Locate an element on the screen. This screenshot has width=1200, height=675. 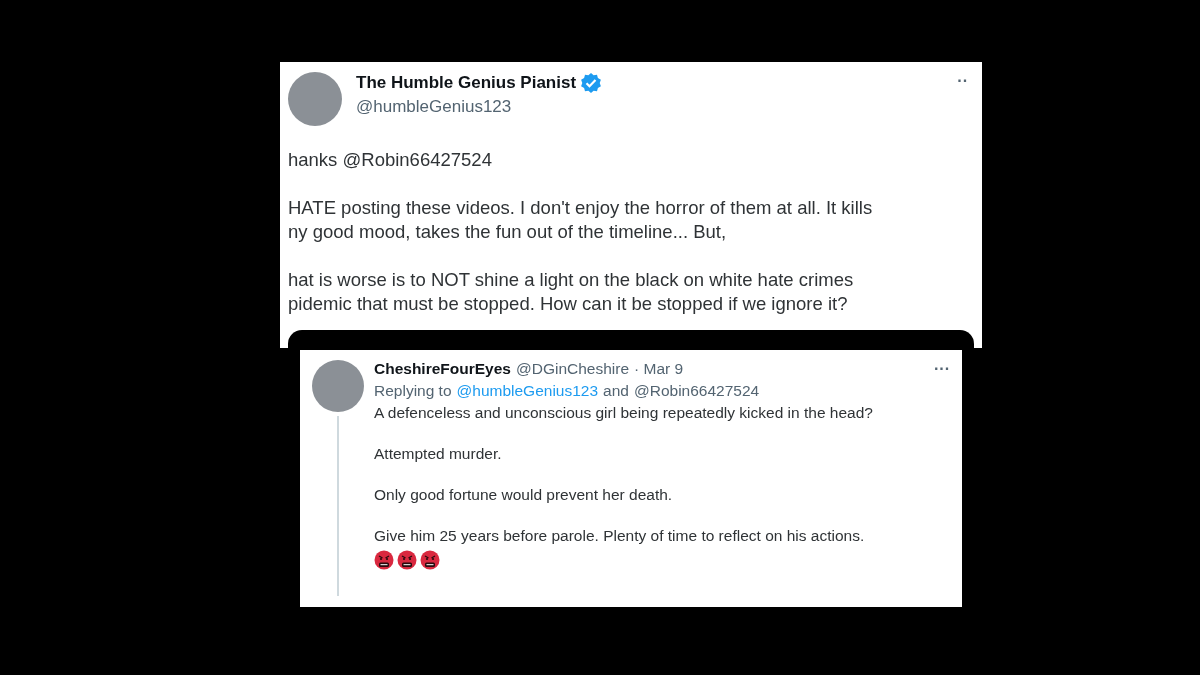
user-handle: @DGinCheshire is located at coordinates (572, 369).